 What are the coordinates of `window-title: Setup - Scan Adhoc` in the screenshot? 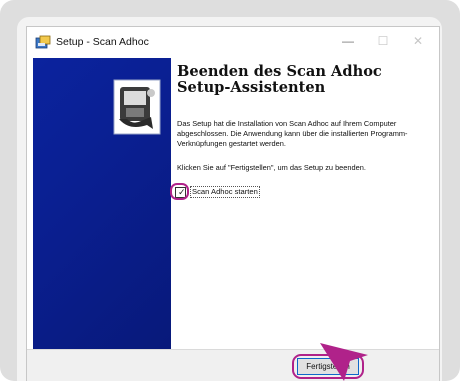 It's located at (102, 42).